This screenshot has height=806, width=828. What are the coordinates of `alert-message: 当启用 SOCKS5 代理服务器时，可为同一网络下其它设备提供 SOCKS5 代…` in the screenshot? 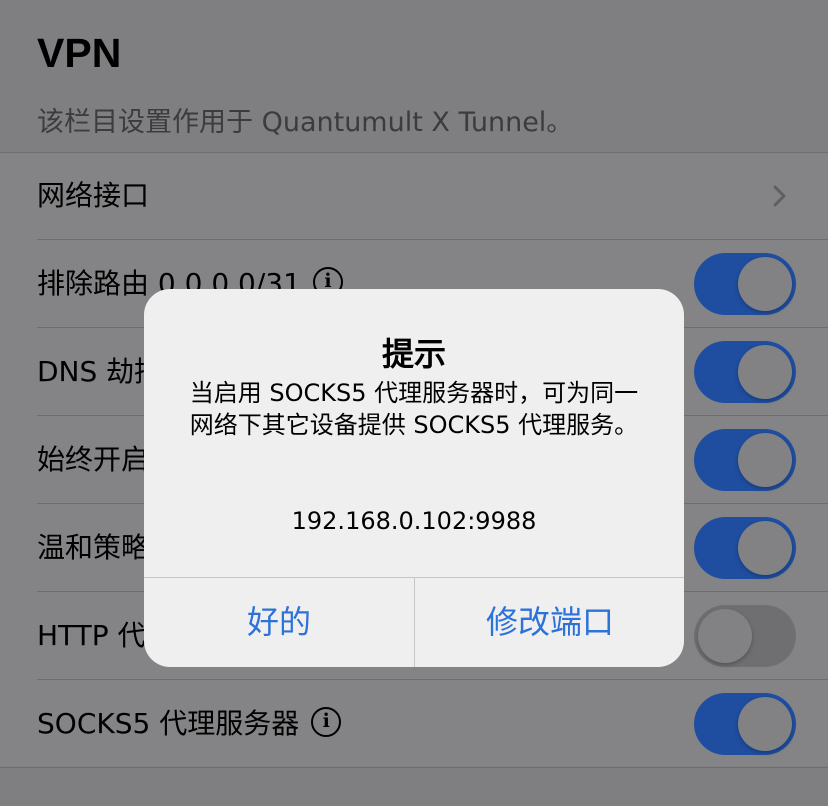 It's located at (414, 409).